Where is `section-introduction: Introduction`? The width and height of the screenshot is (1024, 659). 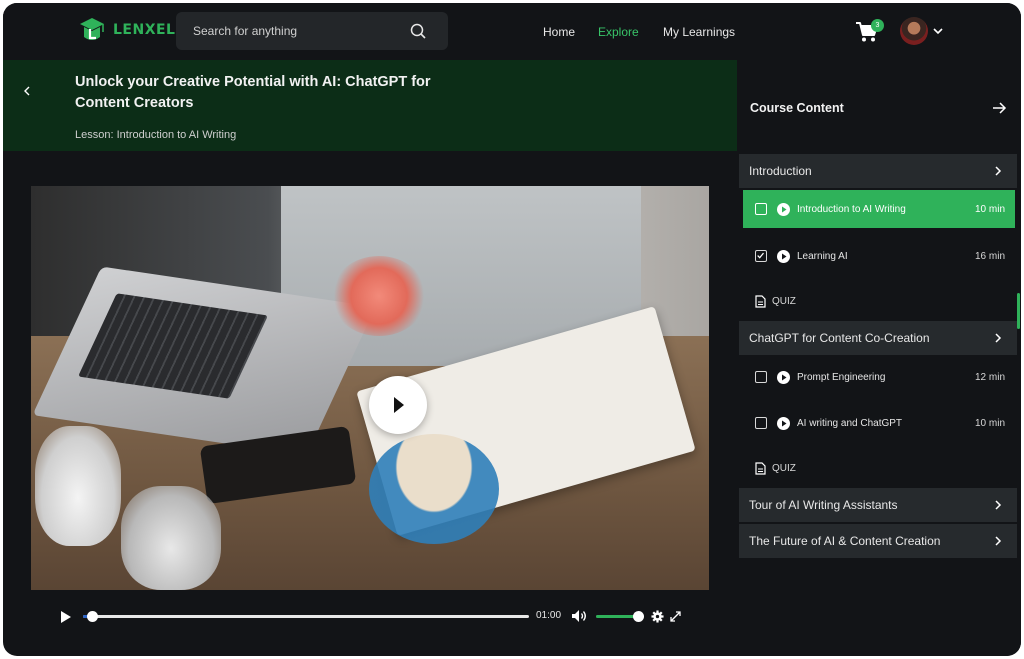 section-introduction: Introduction is located at coordinates (878, 171).